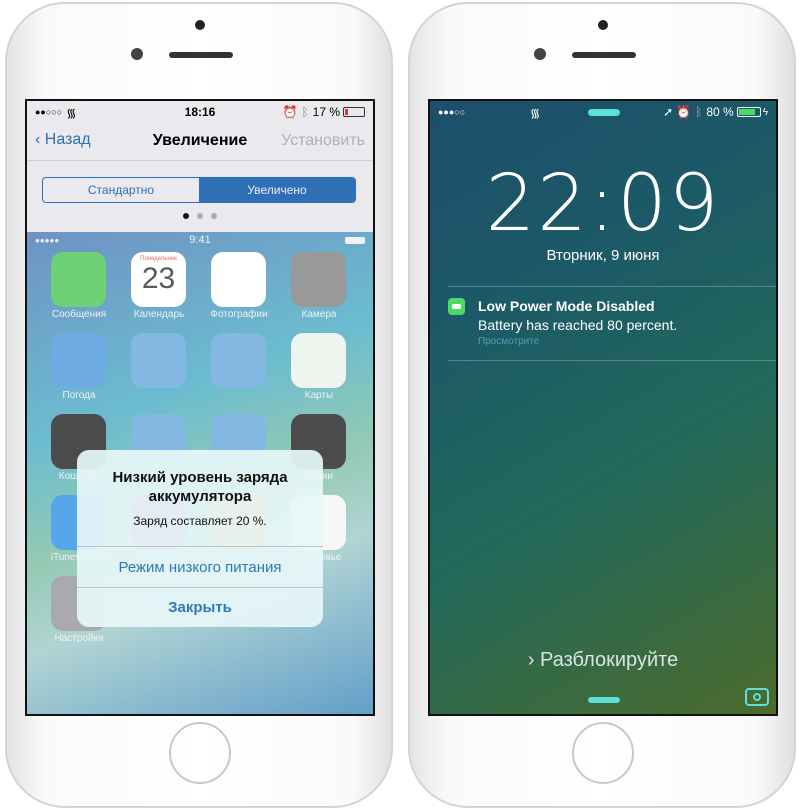 The image size is (800, 810). What do you see at coordinates (200, 566) in the screenshot?
I see `low-power-mode-button: Режим низкого питания` at bounding box center [200, 566].